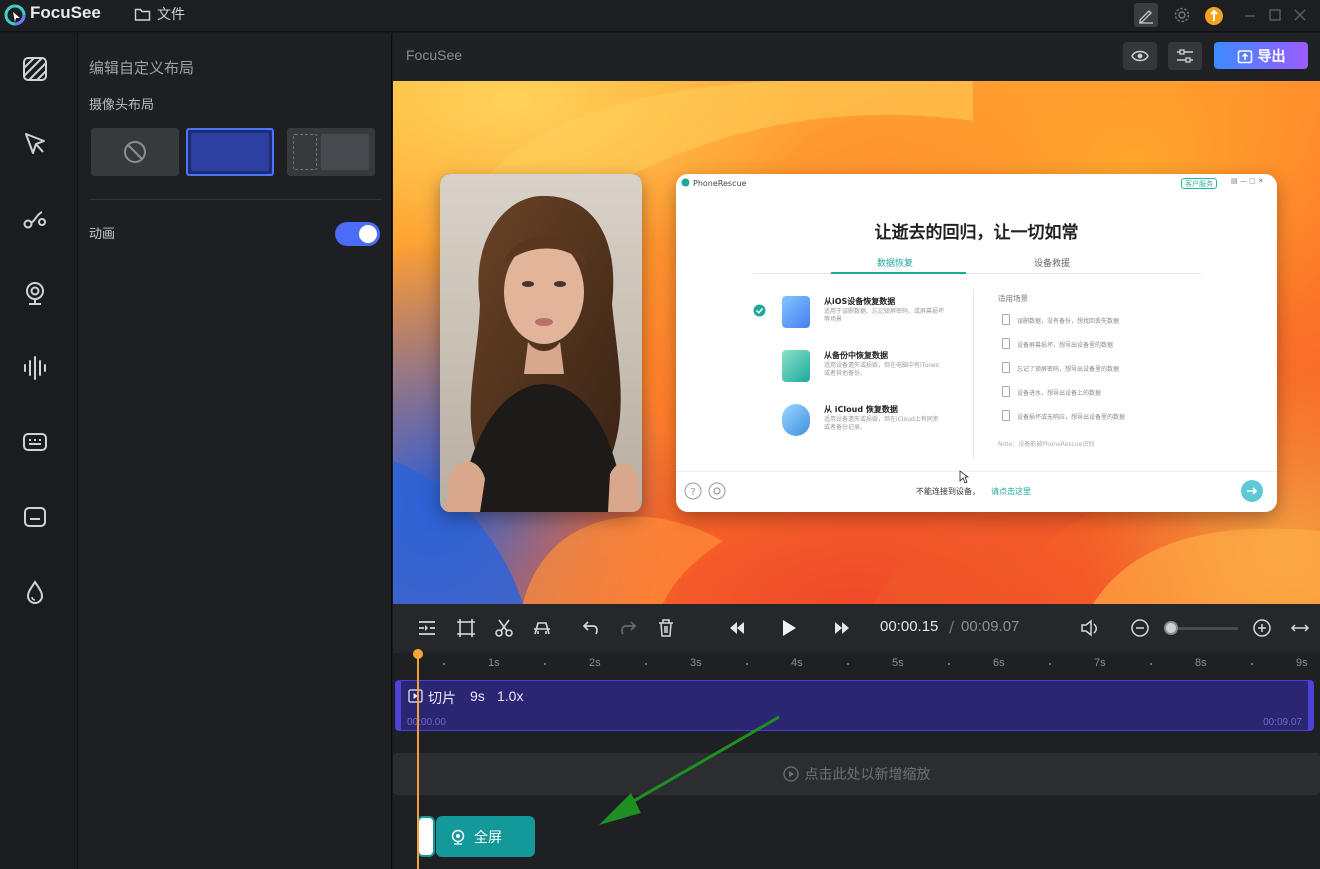 The height and width of the screenshot is (869, 1320). I want to click on scenario-item: 设备进水，想导出设备上的数据, so click(1059, 393).